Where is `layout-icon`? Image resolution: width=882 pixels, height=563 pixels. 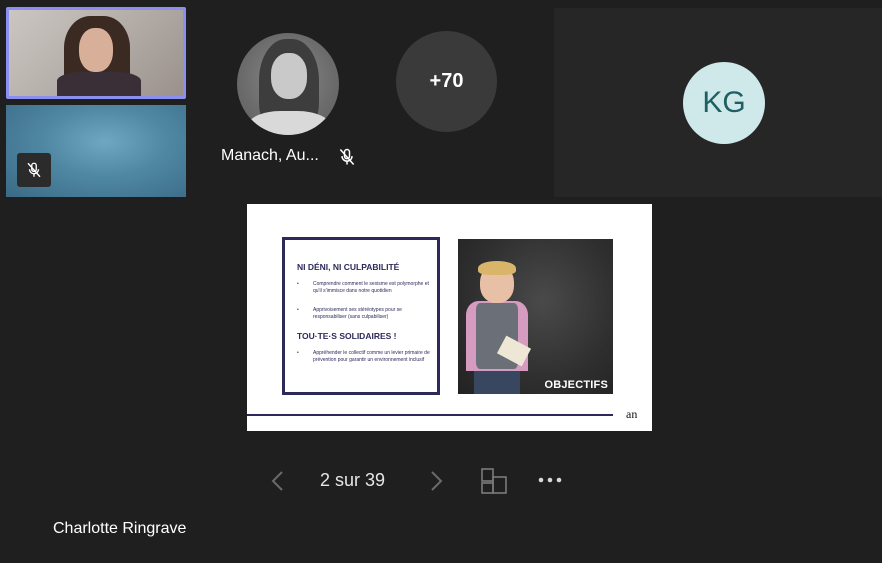 layout-icon is located at coordinates (494, 481).